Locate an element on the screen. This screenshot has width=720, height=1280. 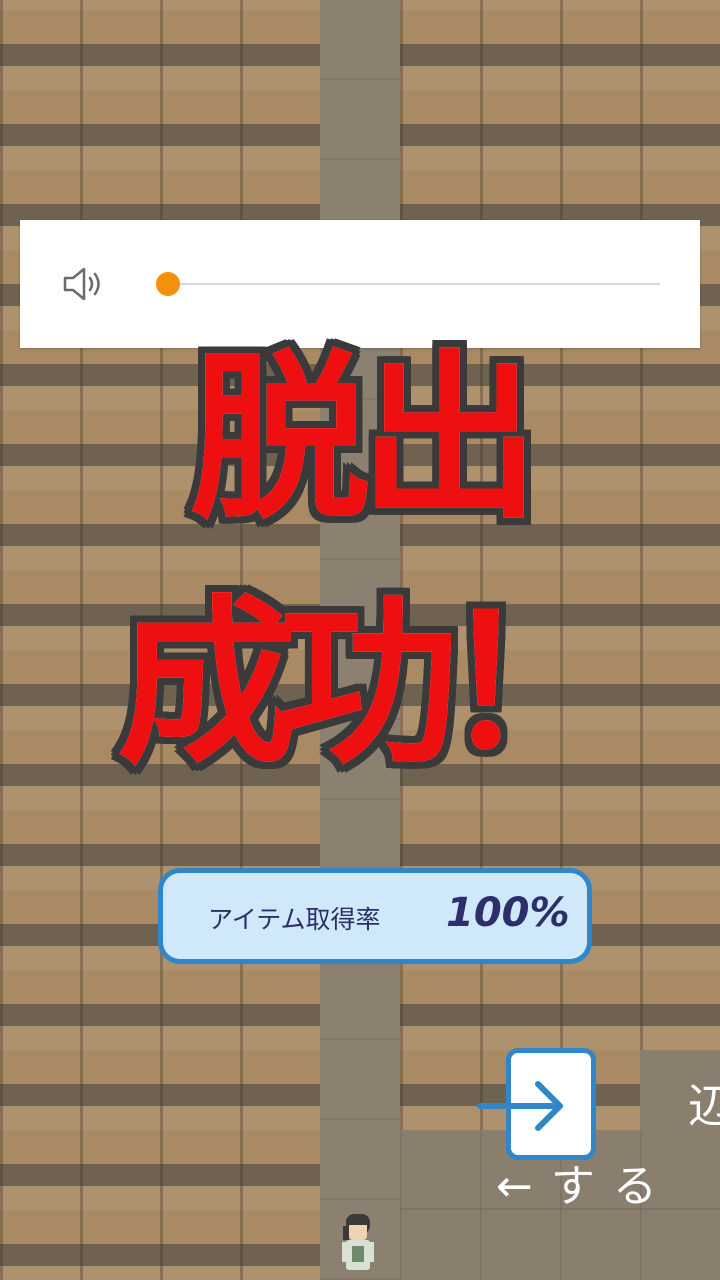
player-character is located at coordinates (358, 1242).